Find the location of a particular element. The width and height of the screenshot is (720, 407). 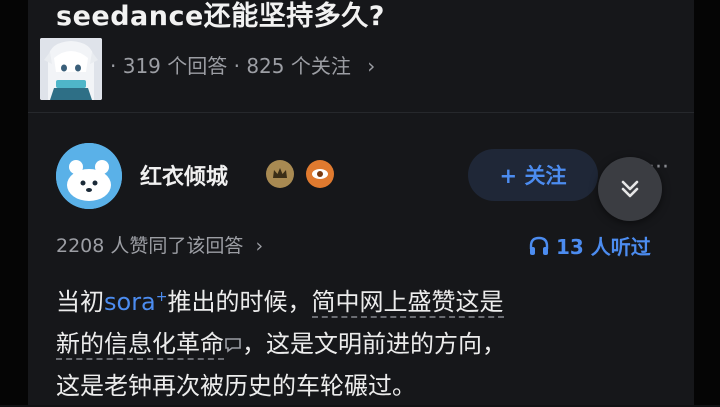

section-divider is located at coordinates (361, 112).